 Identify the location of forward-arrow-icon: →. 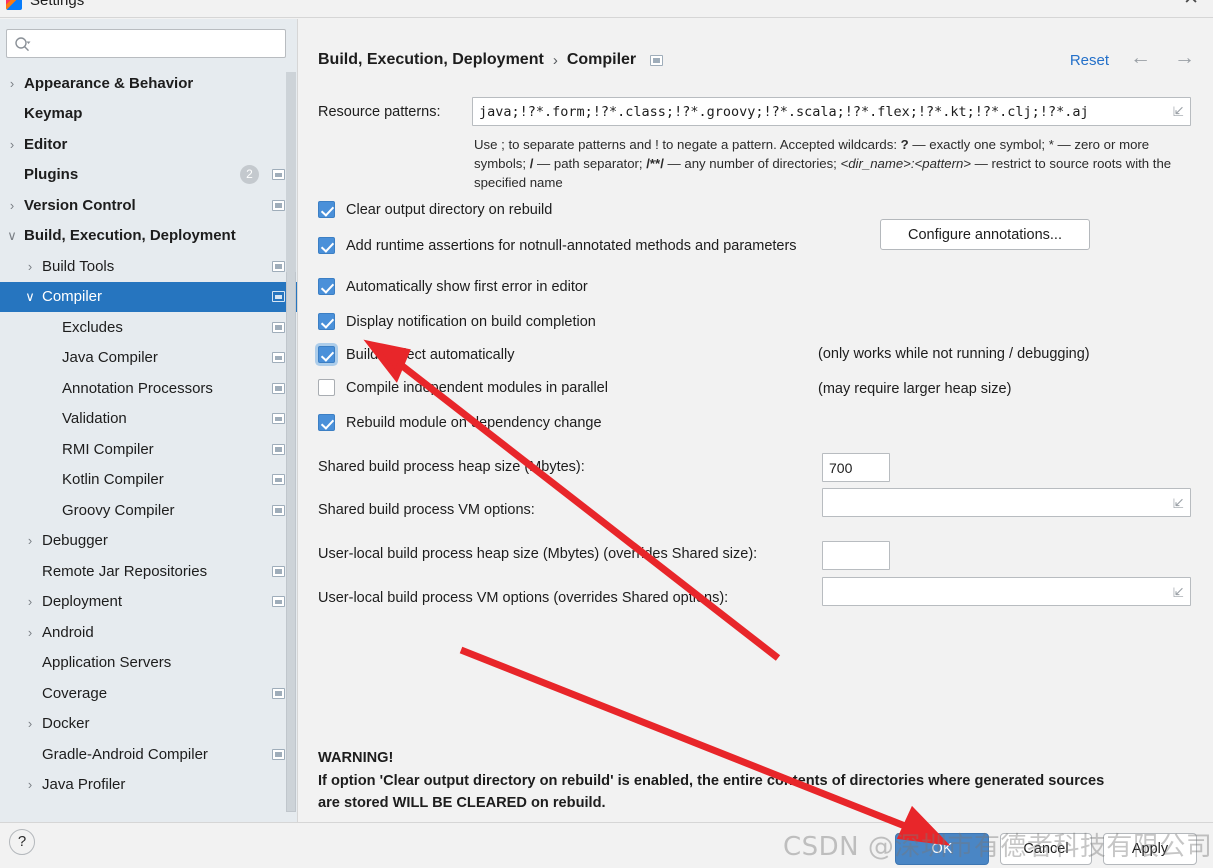
(1184, 58).